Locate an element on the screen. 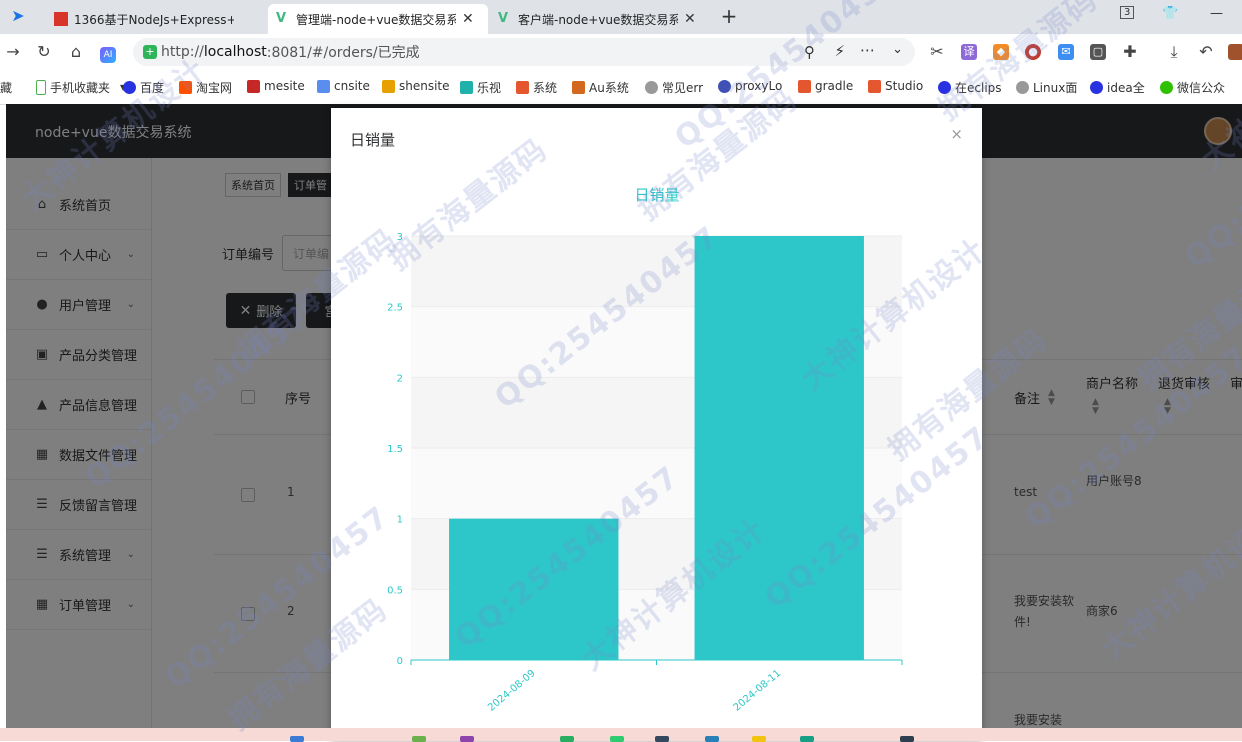 This screenshot has width=1242, height=742. y-tick-label: 0.5 is located at coordinates (395, 590).